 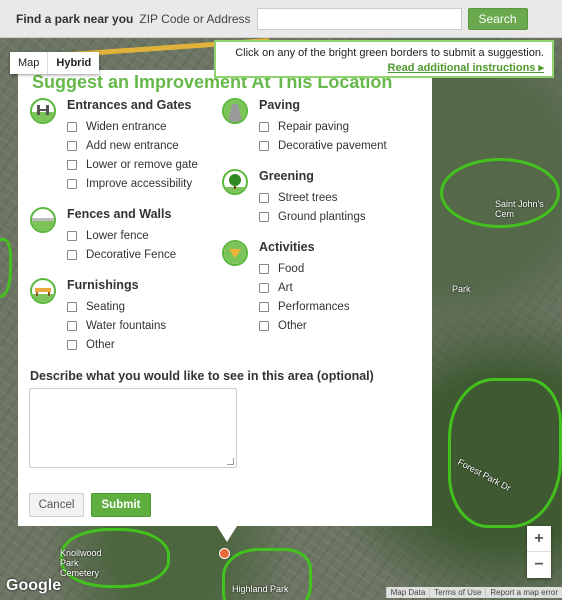 What do you see at coordinates (133, 428) in the screenshot?
I see `describe-textarea` at bounding box center [133, 428].